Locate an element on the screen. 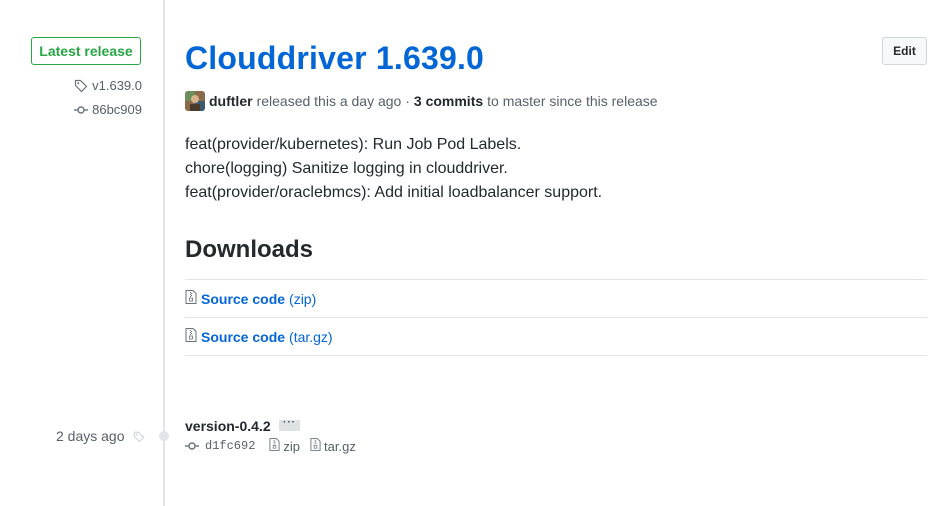  previous-tag-meta: d1fc692 zip tar.gz is located at coordinates (275, 446).